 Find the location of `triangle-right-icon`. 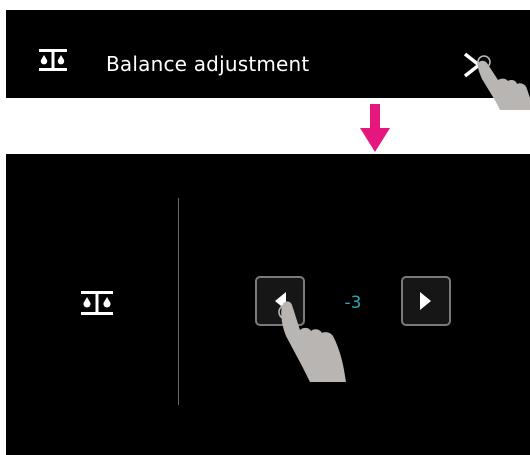

triangle-right-icon is located at coordinates (425, 301).